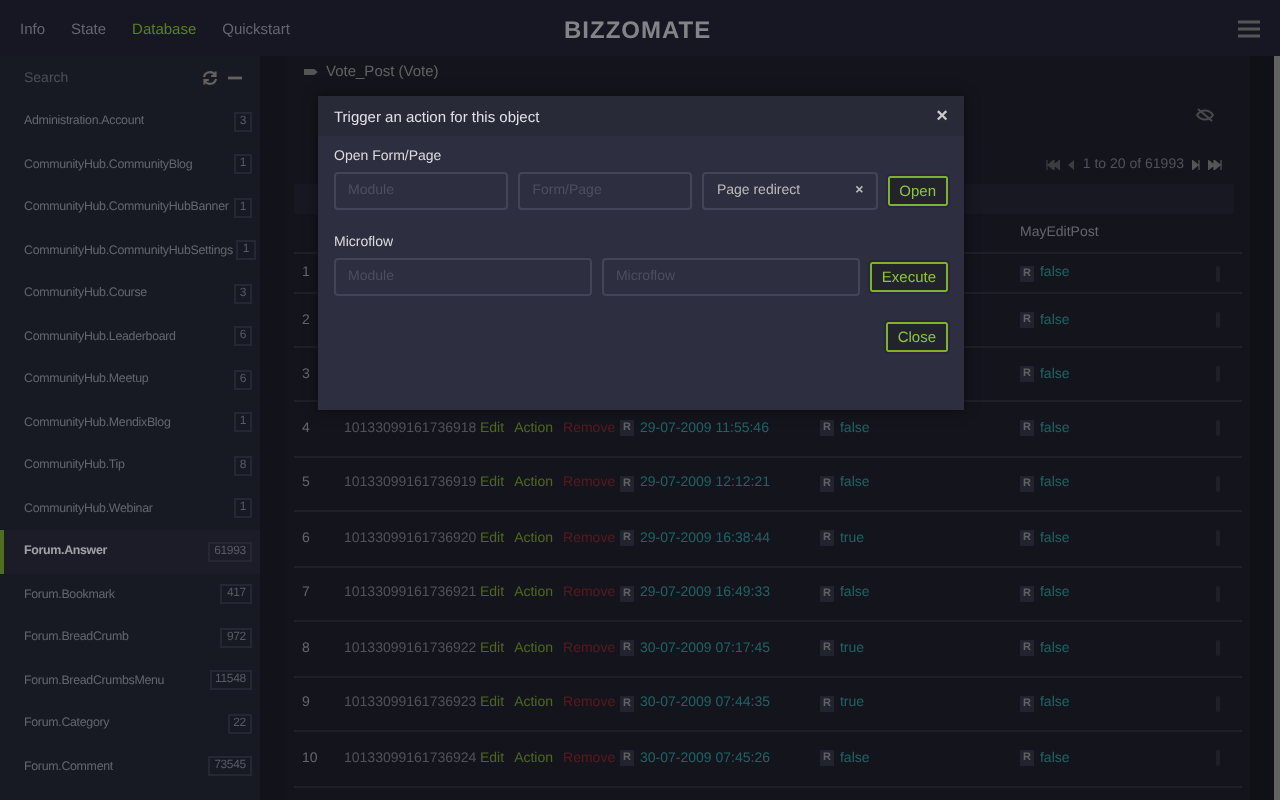 The image size is (1280, 800). What do you see at coordinates (1215, 164) in the screenshot?
I see `last-page-icon` at bounding box center [1215, 164].